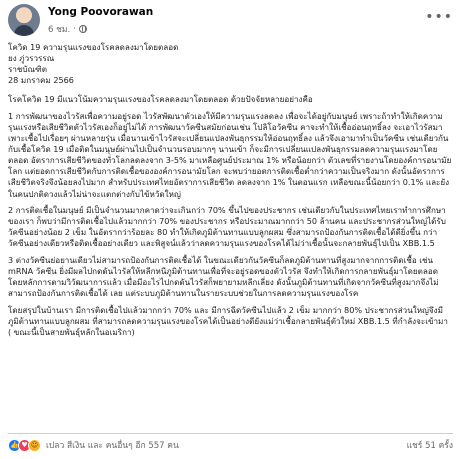 The image size is (461, 459). Describe the element at coordinates (59, 29) in the screenshot. I see `post-time: 6 ชม.` at that location.